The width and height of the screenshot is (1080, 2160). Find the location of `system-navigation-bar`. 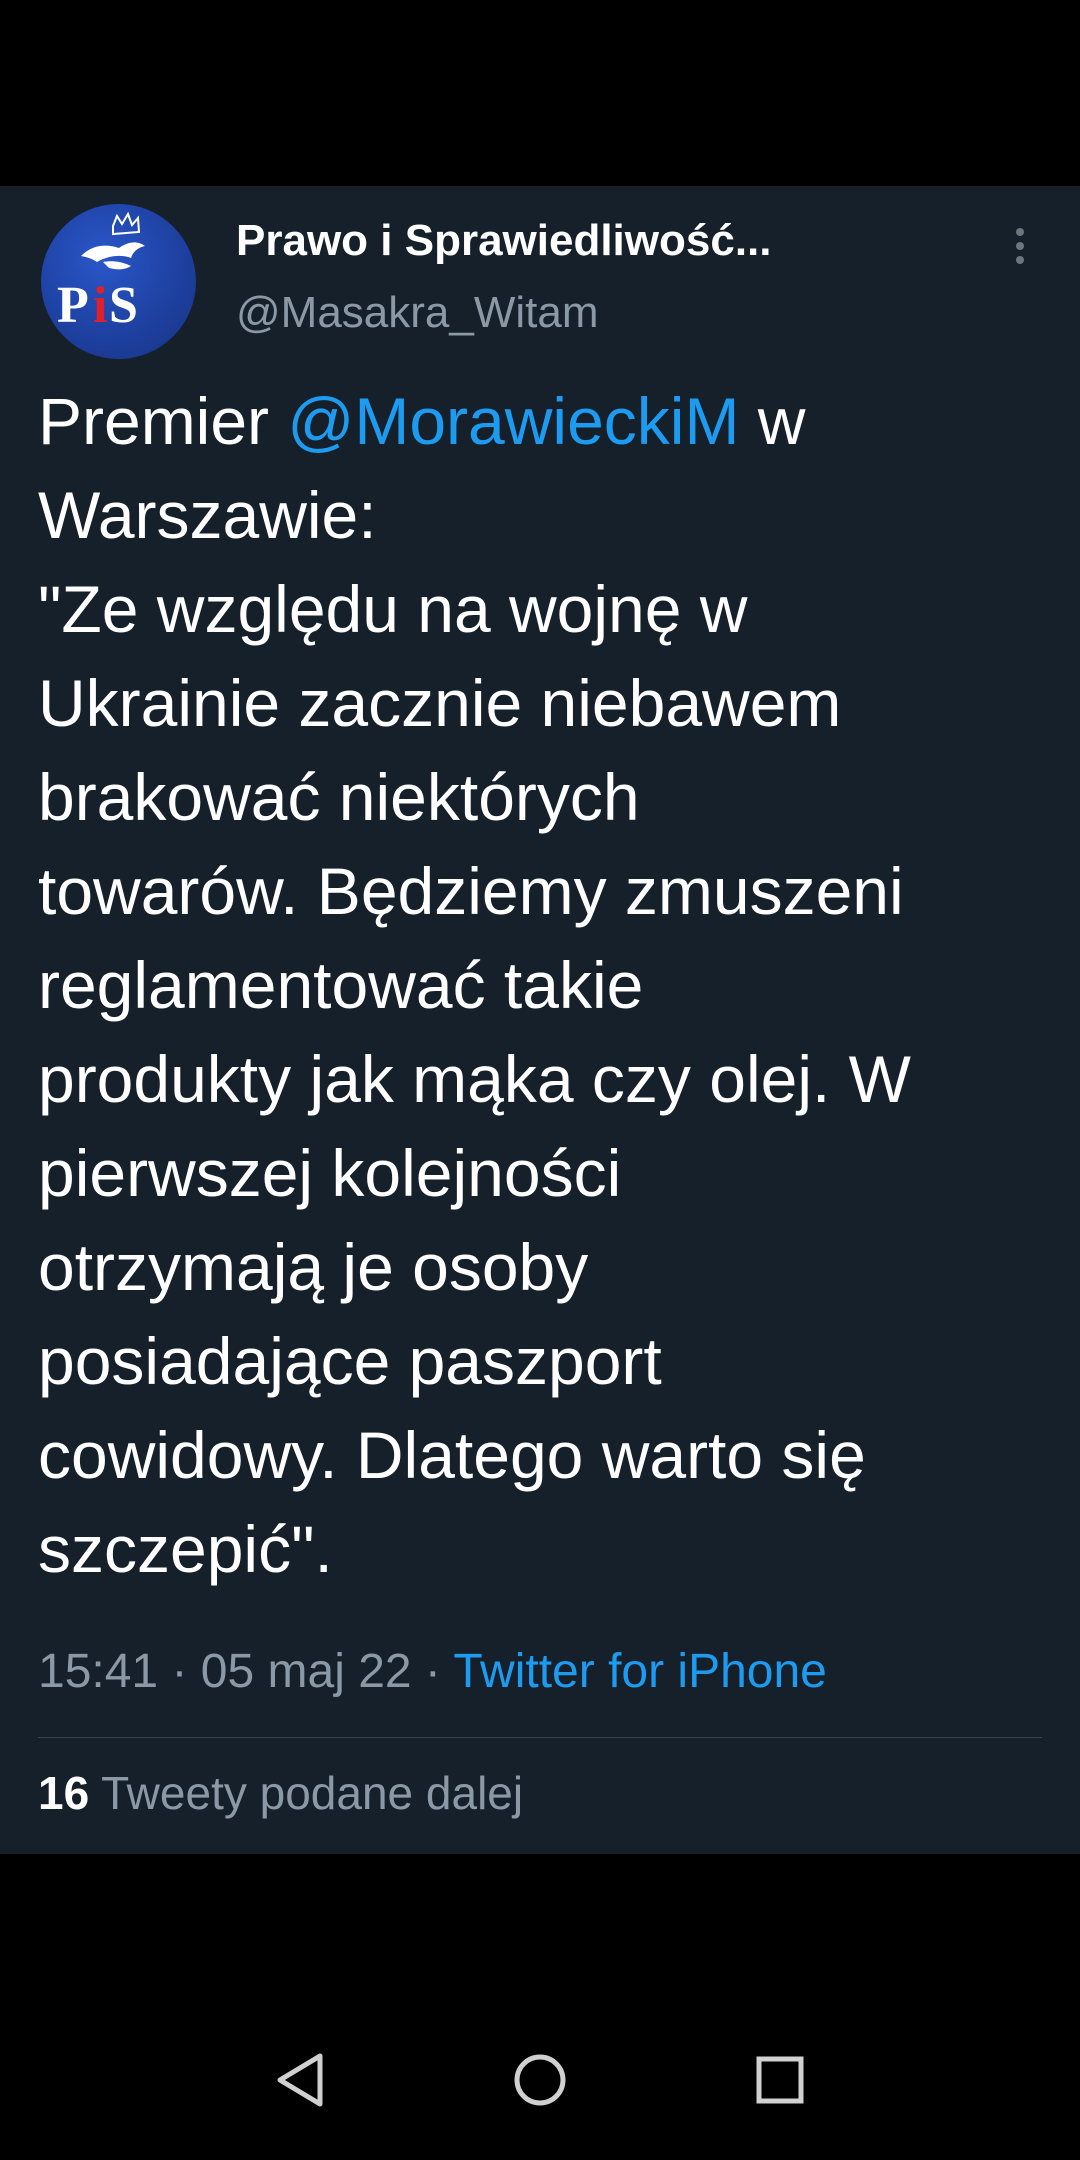

system-navigation-bar is located at coordinates (540, 2100).